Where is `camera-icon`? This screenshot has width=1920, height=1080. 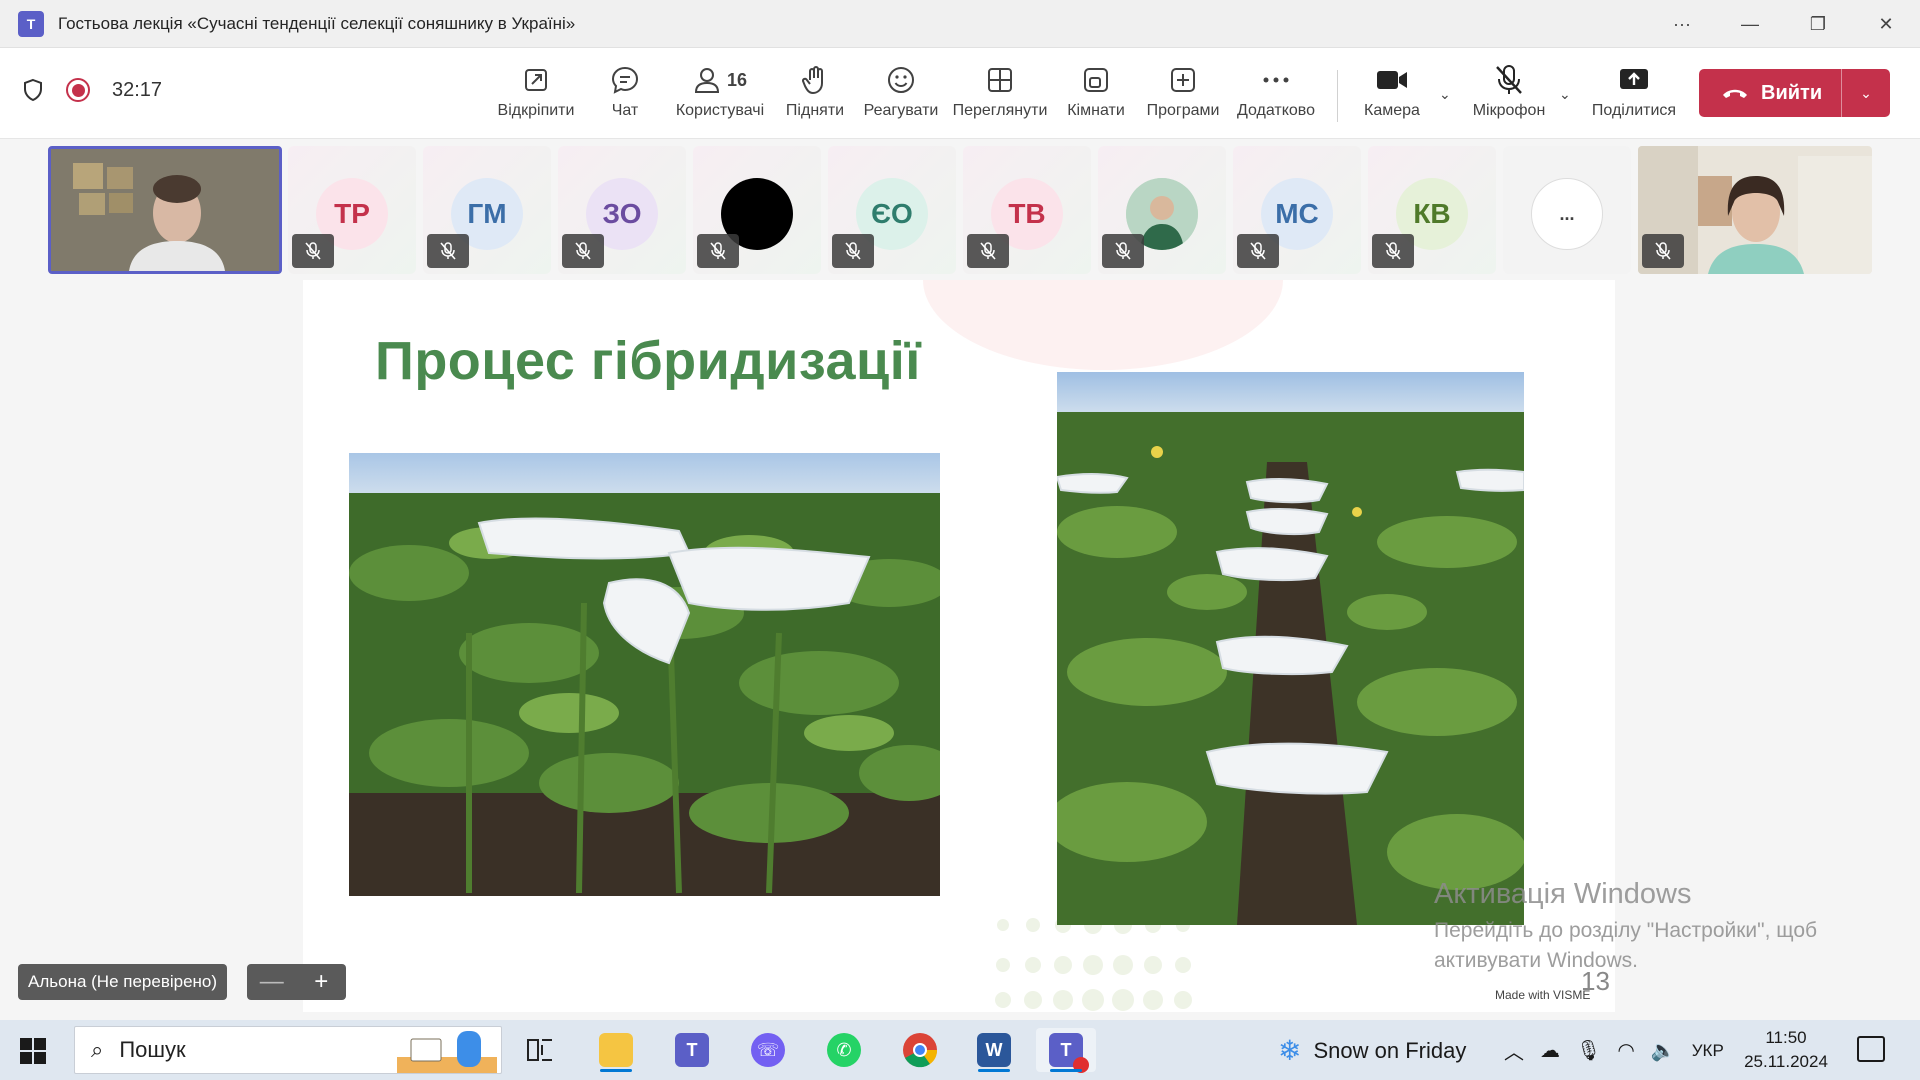 camera-icon is located at coordinates (1392, 80).